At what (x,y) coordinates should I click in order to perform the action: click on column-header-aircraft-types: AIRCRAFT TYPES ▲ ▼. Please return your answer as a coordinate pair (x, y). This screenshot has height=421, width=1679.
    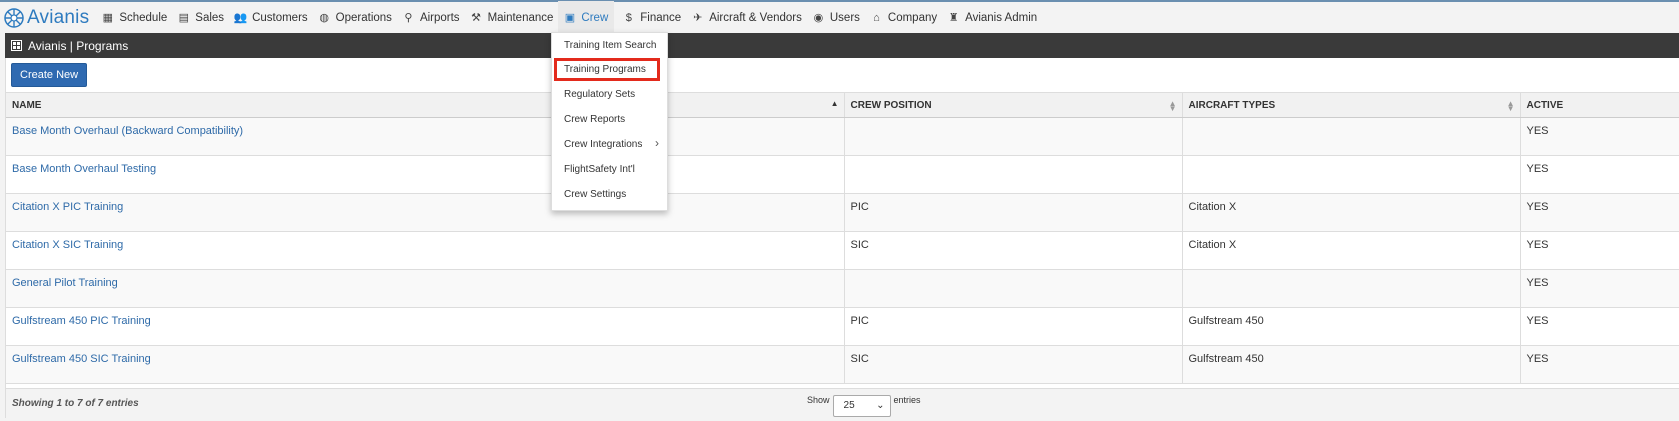
    Looking at the image, I should click on (1350, 105).